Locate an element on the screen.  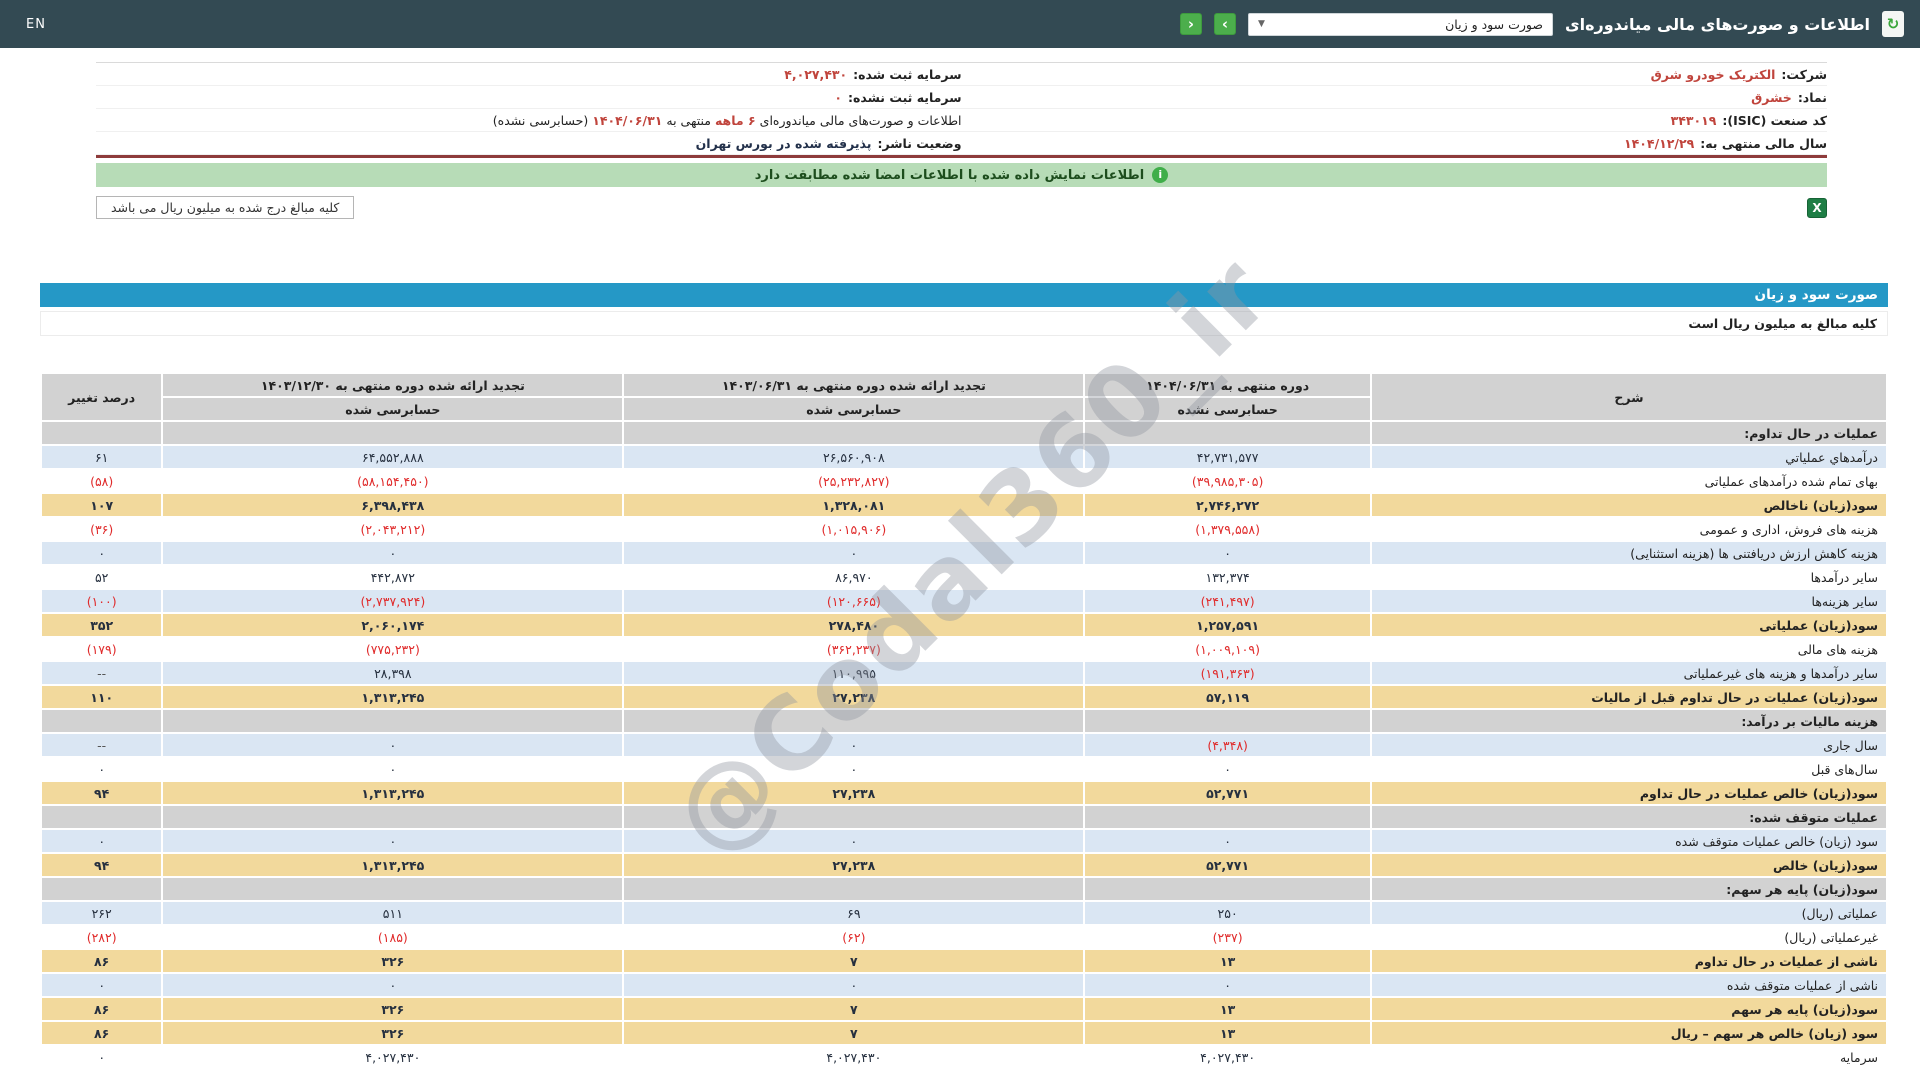
row-value: (۲,۷۳۷,۹۲۴) is located at coordinates (393, 601).